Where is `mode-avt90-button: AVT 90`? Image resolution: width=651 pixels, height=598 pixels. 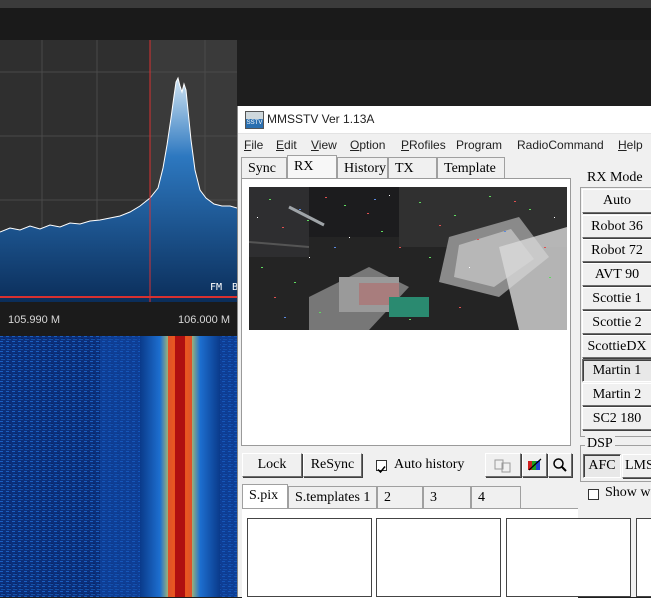 mode-avt90-button: AVT 90 is located at coordinates (616, 274).